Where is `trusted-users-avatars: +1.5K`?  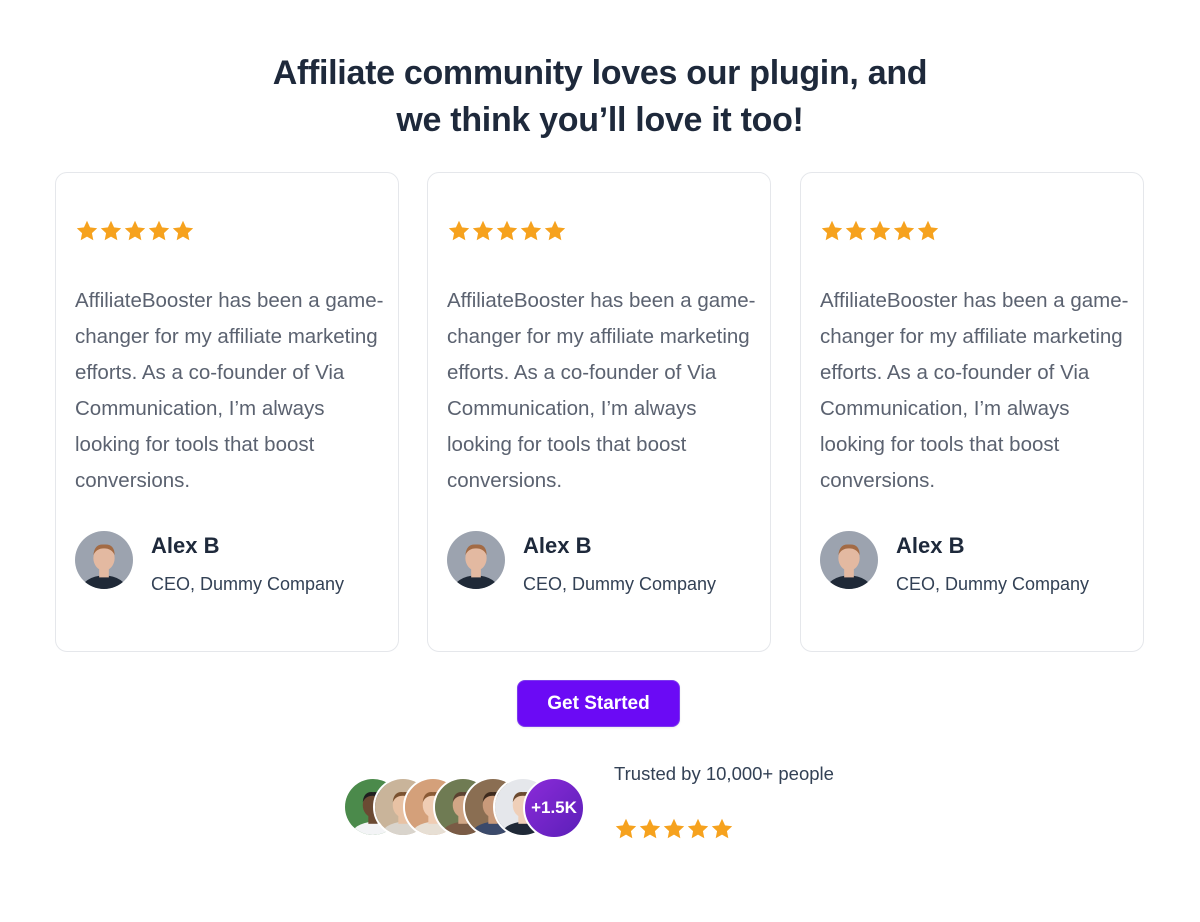 trusted-users-avatars: +1.5K is located at coordinates (465, 808).